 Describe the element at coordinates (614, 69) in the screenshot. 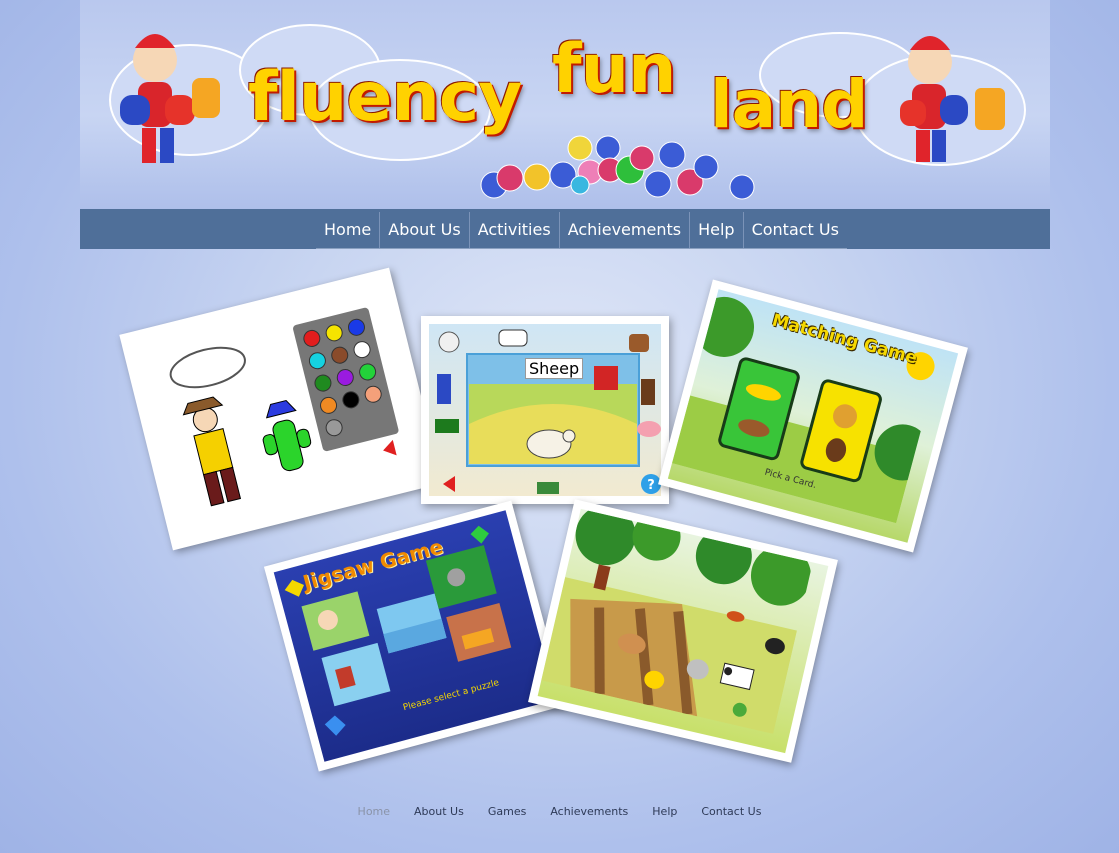

I see `logo-word-fun: fun` at that location.